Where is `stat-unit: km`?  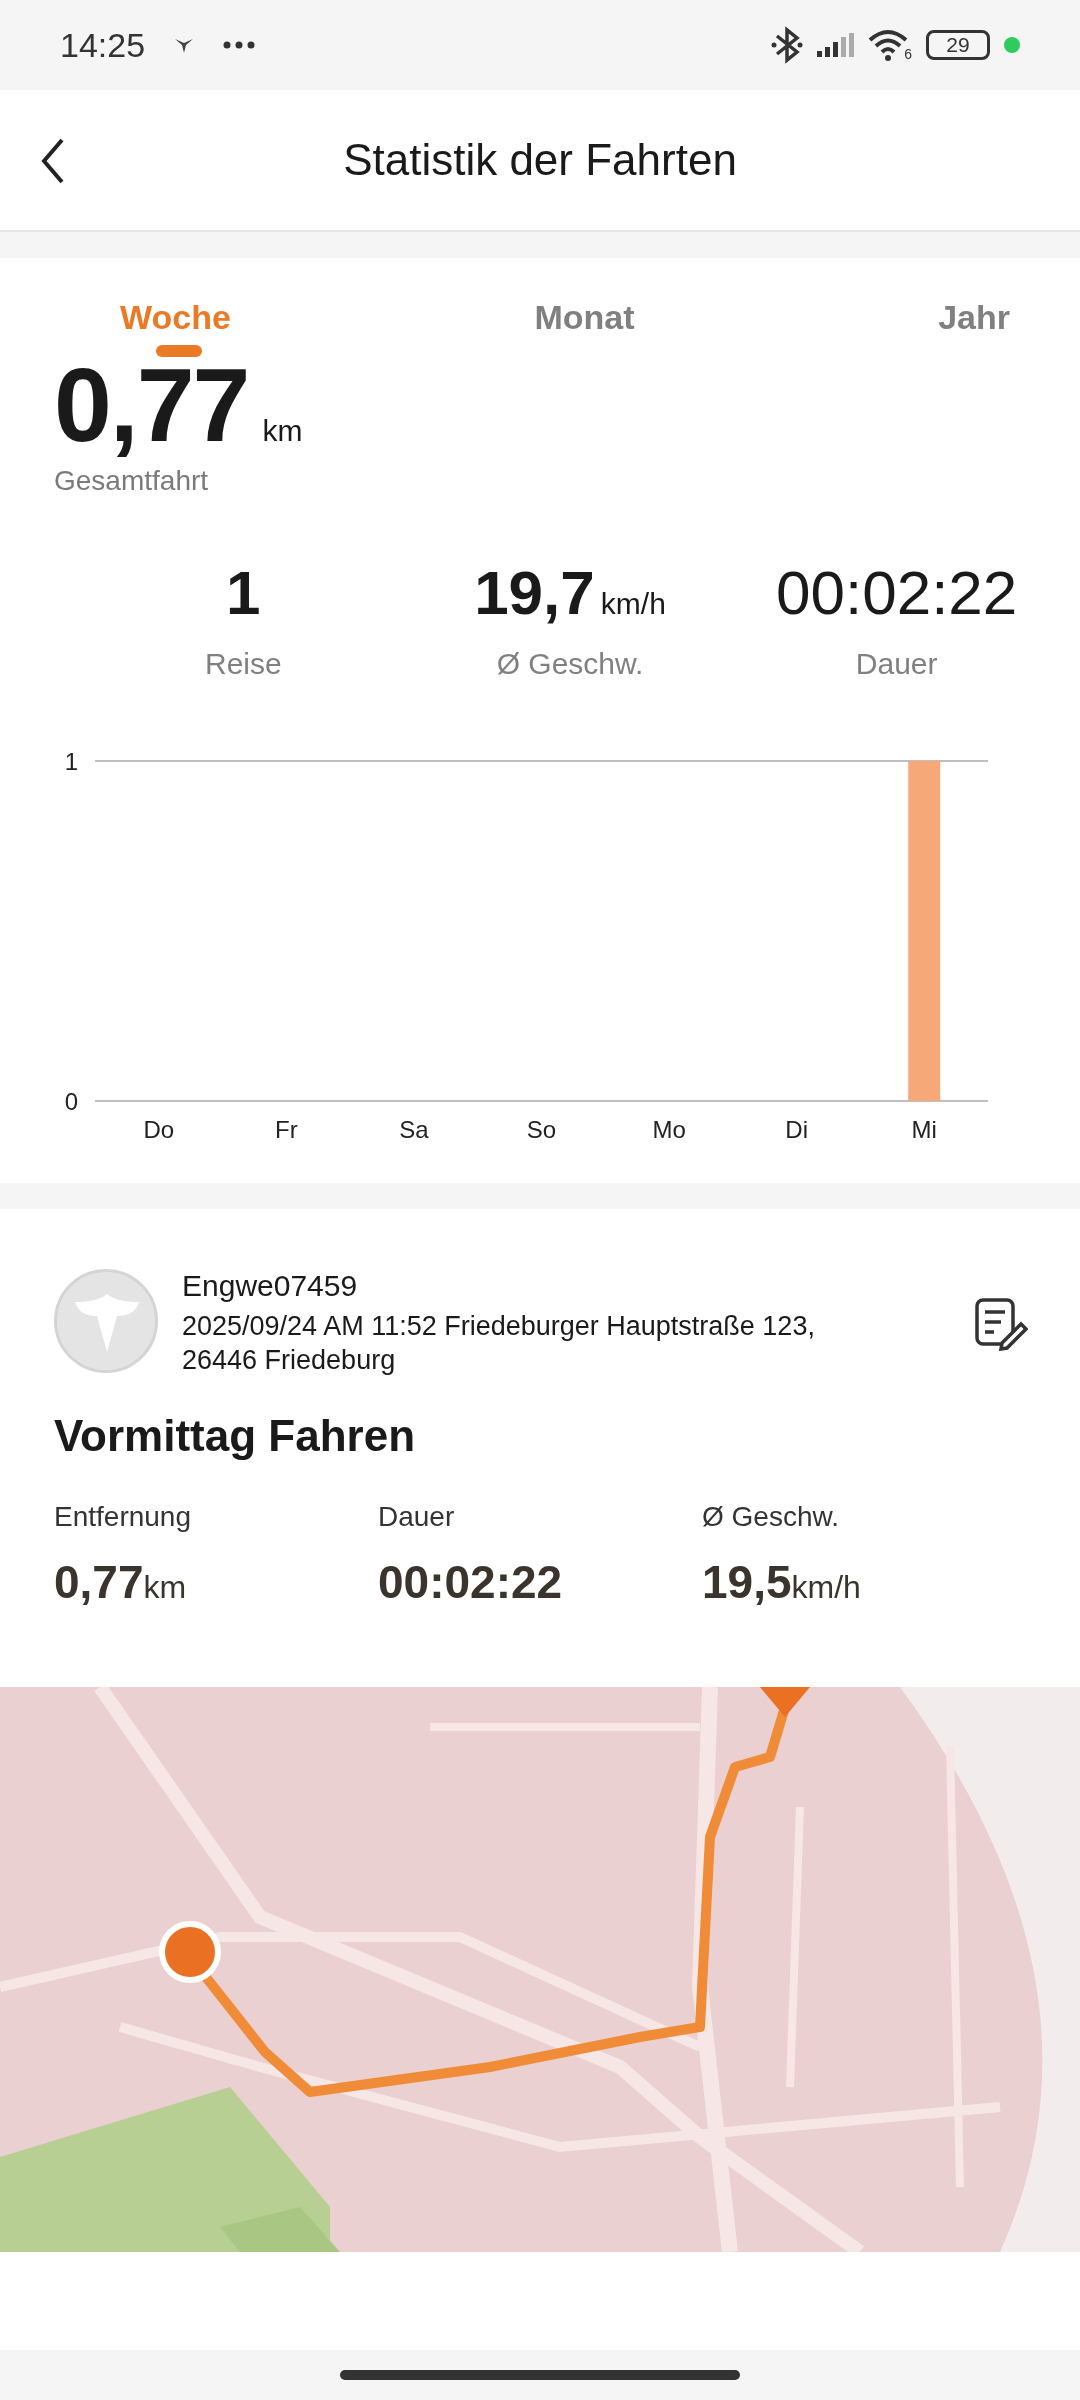
stat-unit: km is located at coordinates (165, 1587).